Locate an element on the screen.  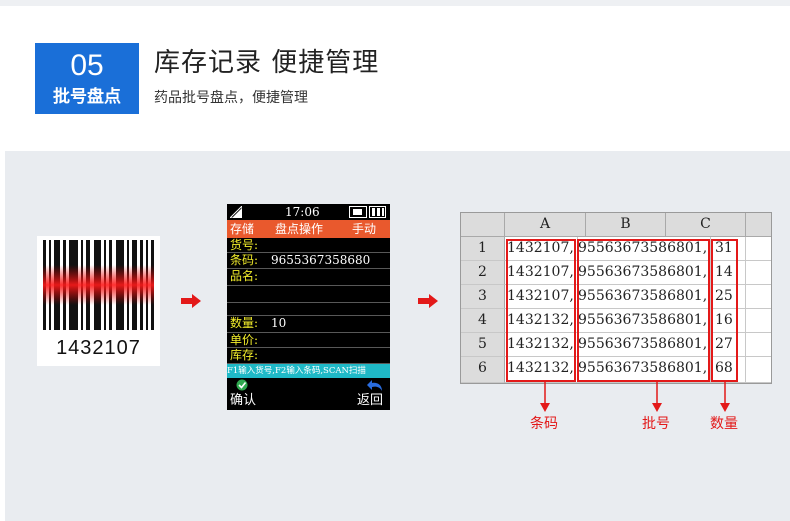
column-header-extra is located at coordinates (758, 225).